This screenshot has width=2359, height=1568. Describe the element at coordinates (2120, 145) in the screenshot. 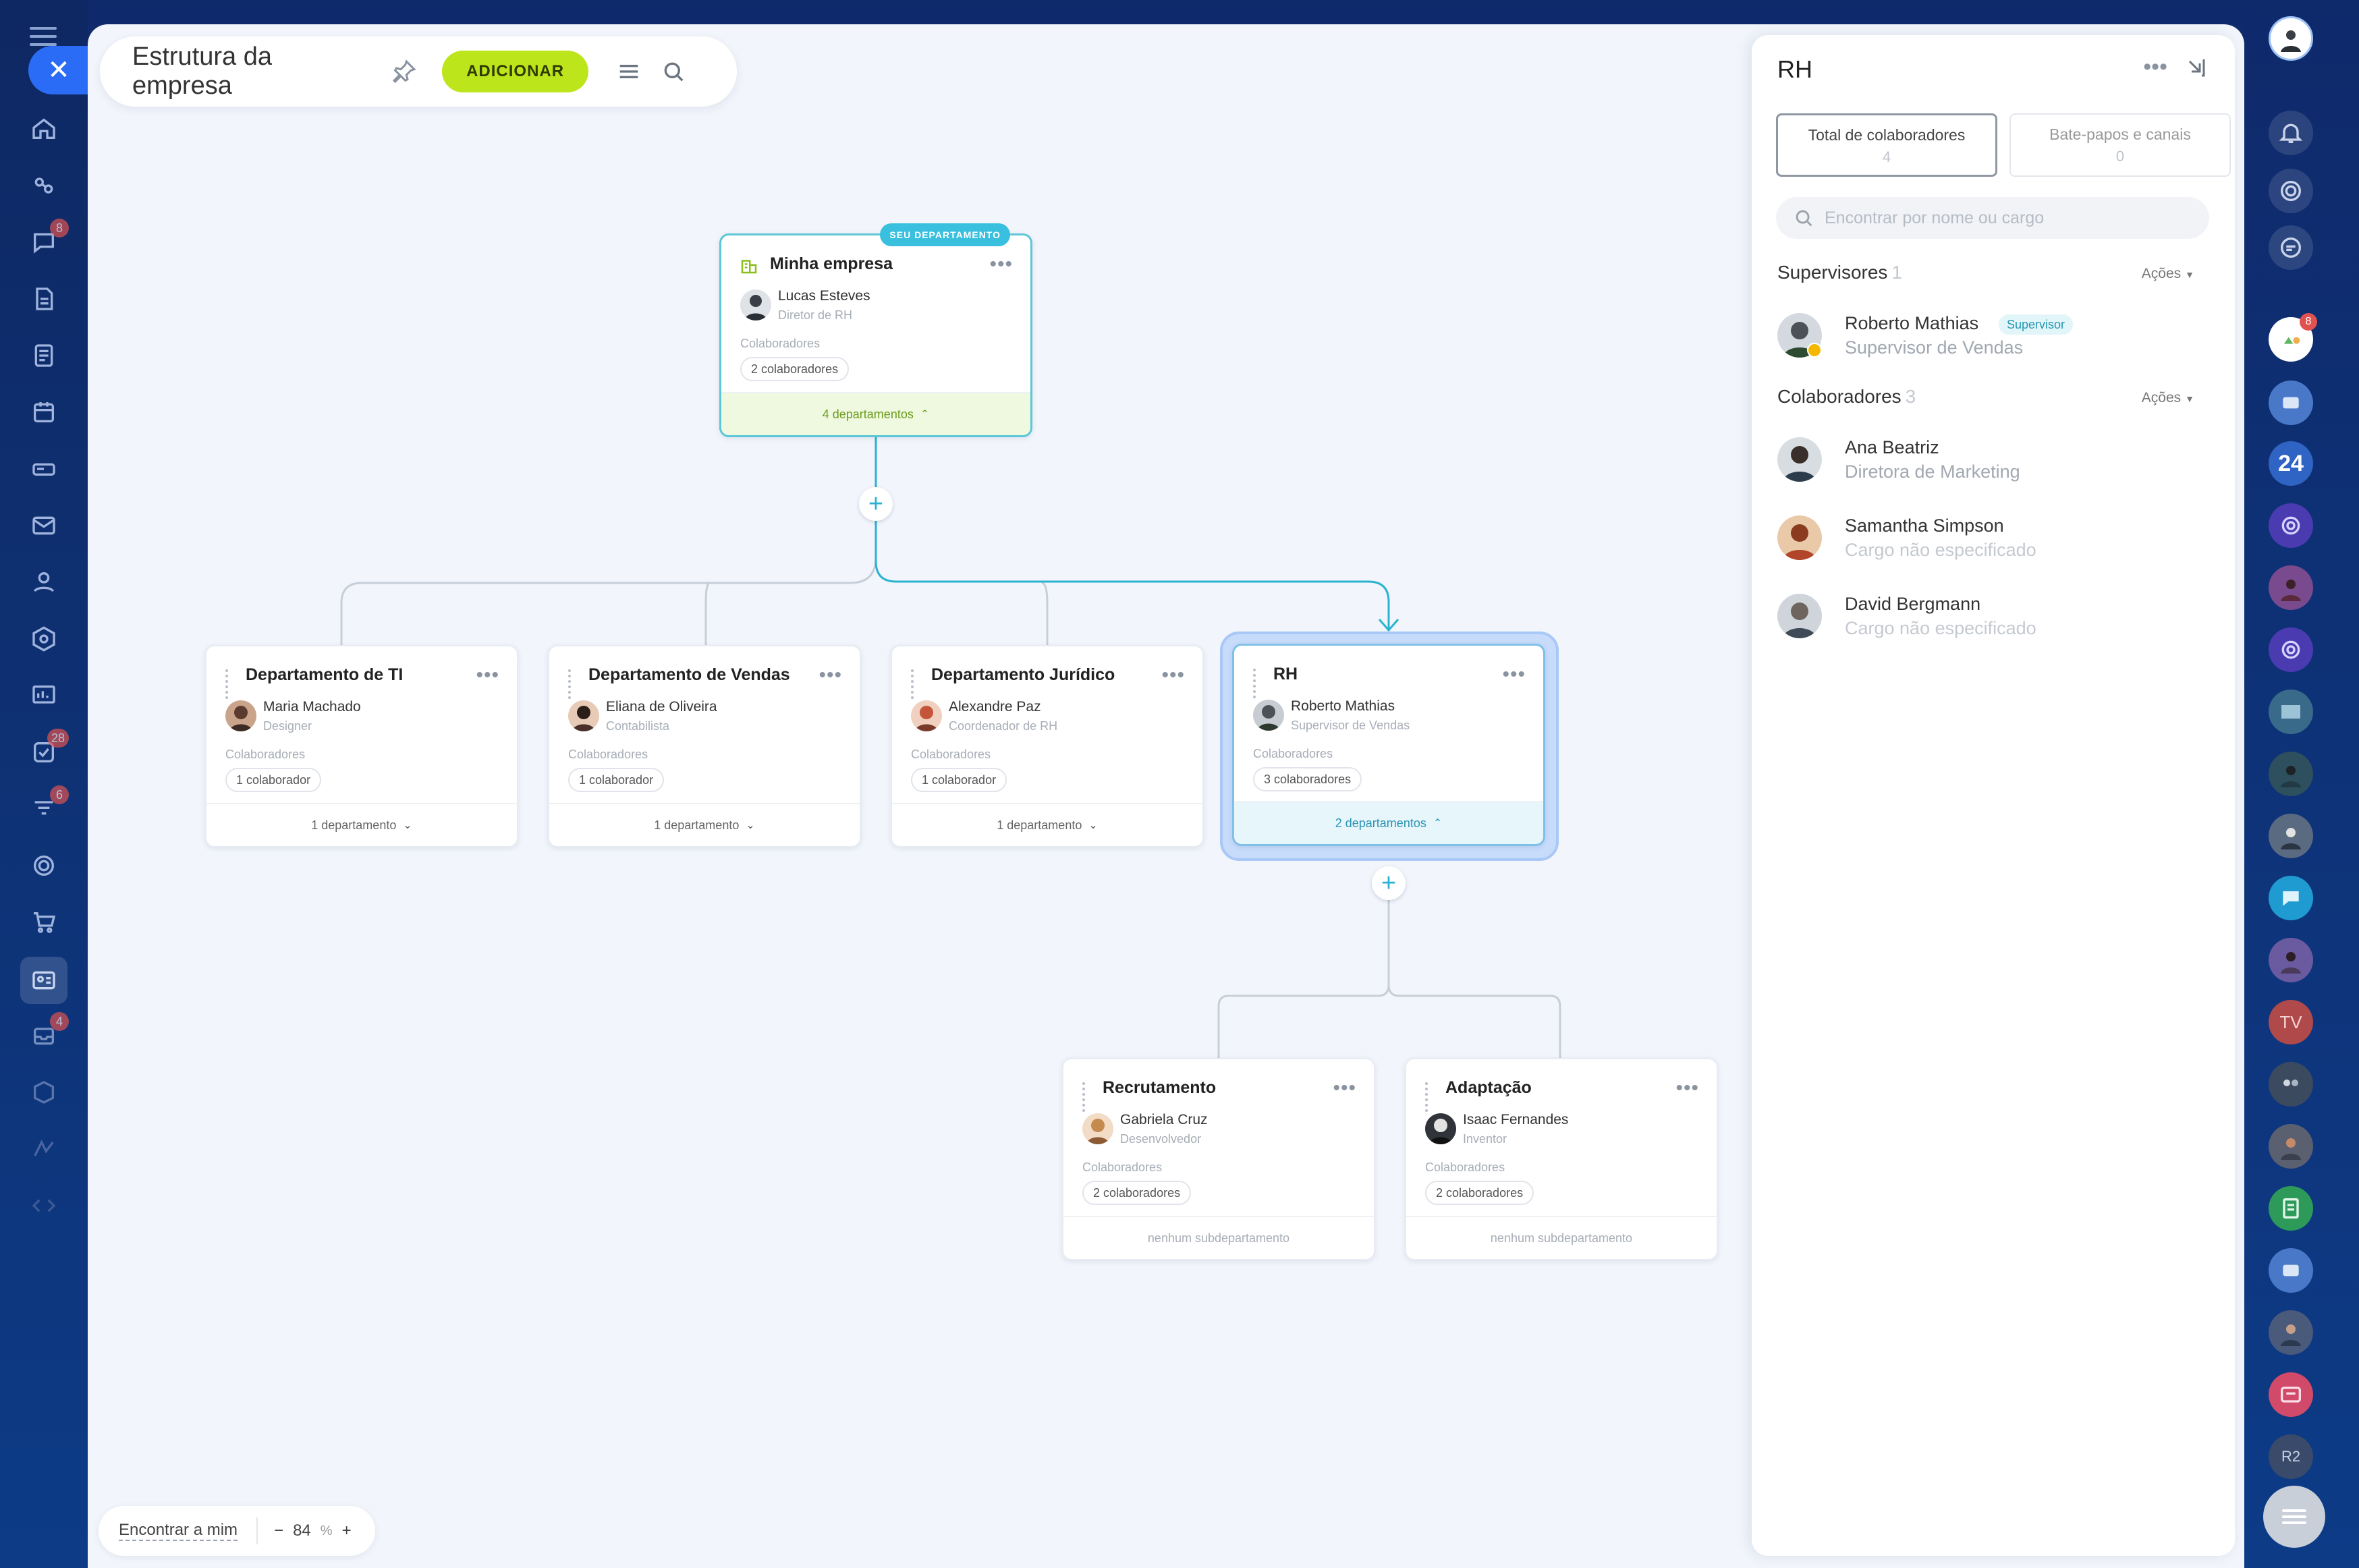

I see `tab-chats-channels: Bate-papos e canais 0` at that location.